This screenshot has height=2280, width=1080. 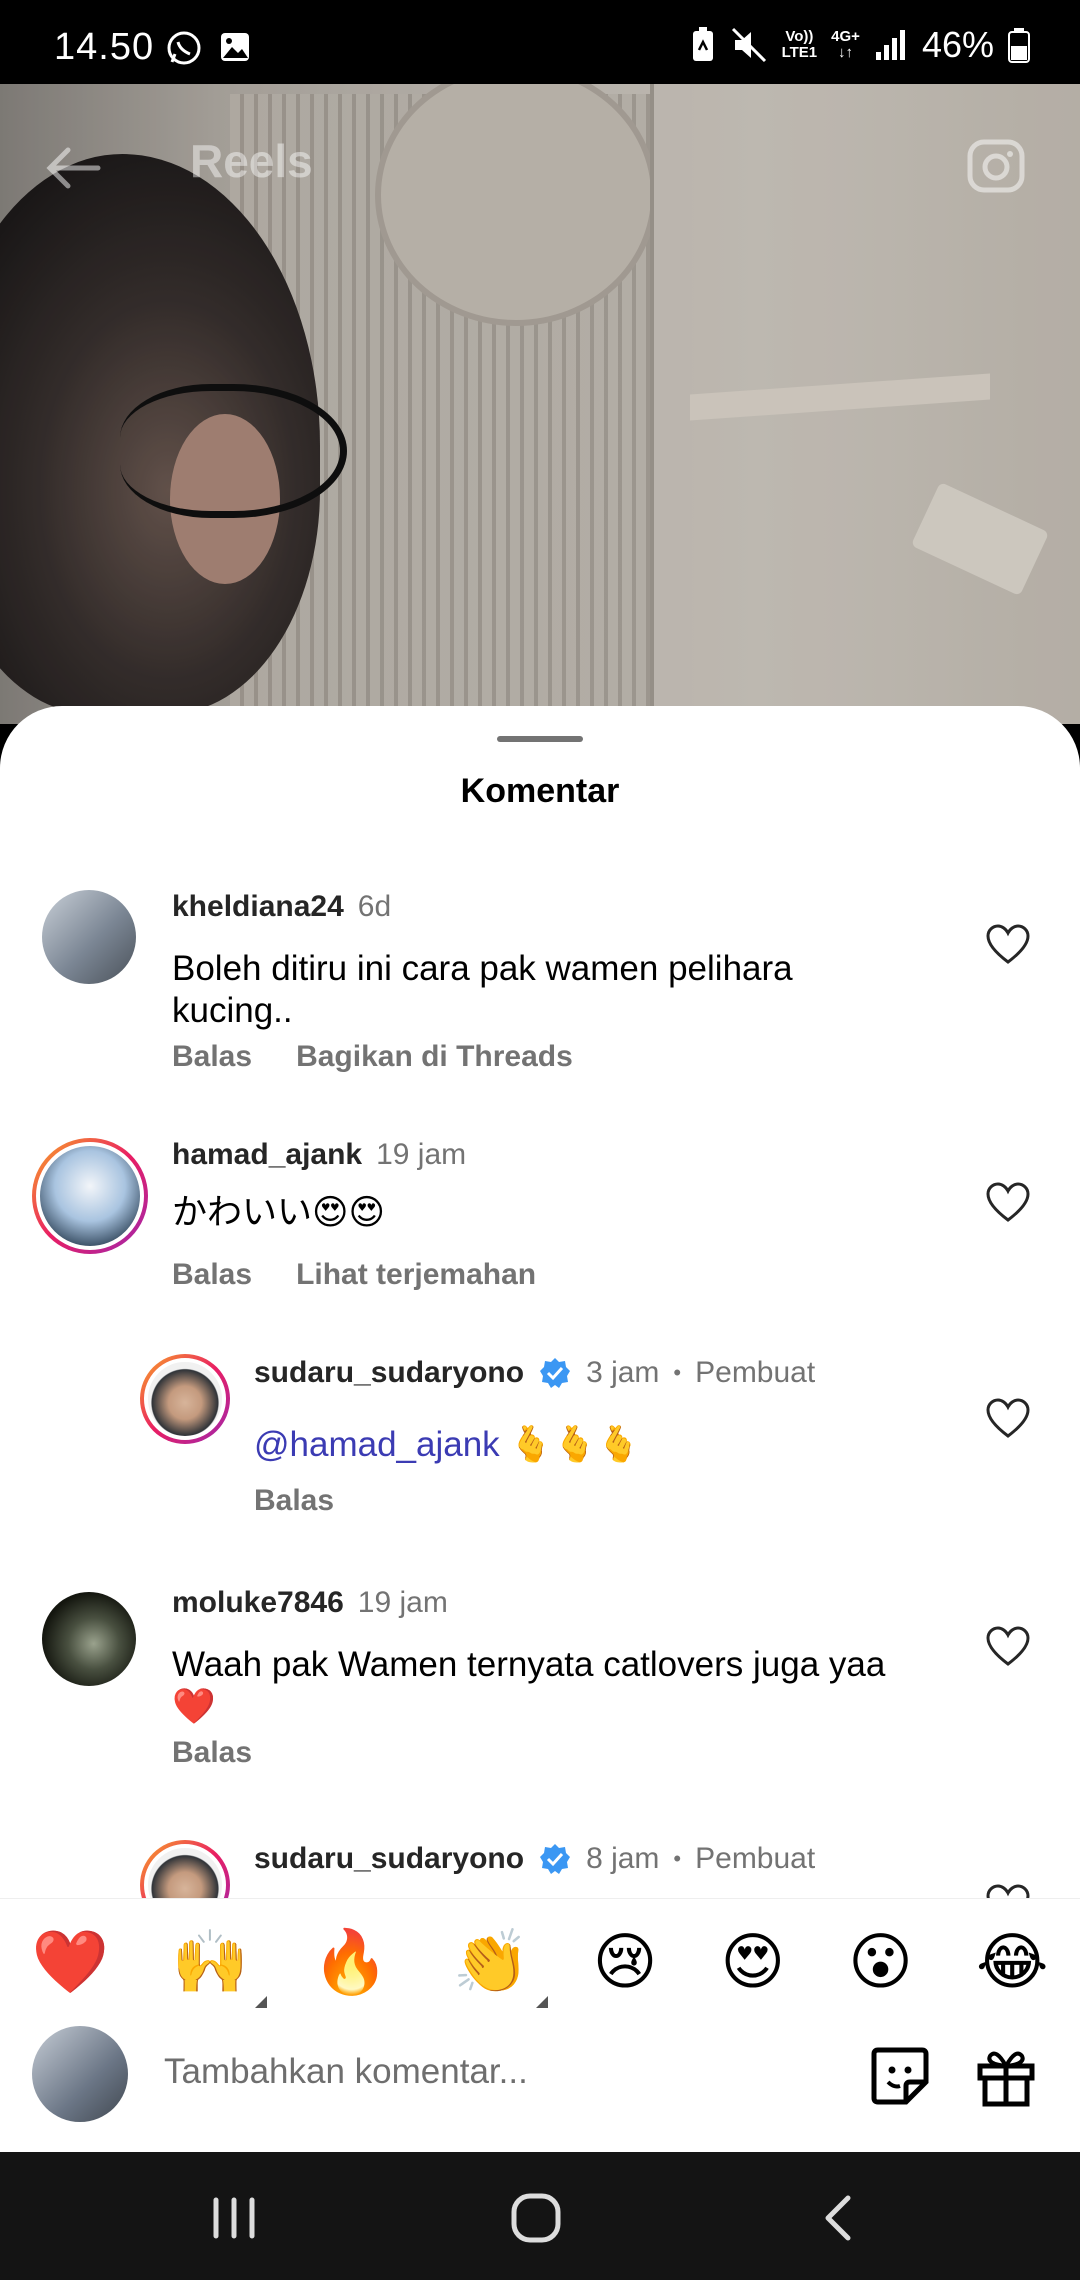 I want to click on emoji-heart: ❤️, so click(x=70, y=1963).